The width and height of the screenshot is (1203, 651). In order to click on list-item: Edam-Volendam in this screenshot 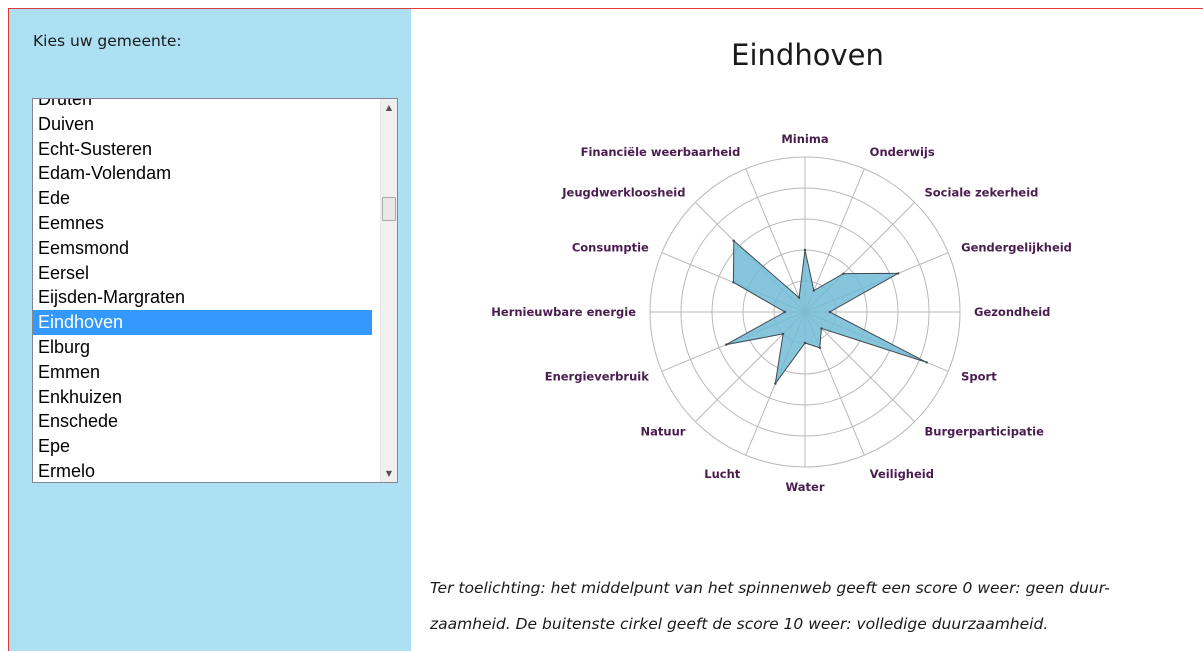, I will do `click(202, 173)`.